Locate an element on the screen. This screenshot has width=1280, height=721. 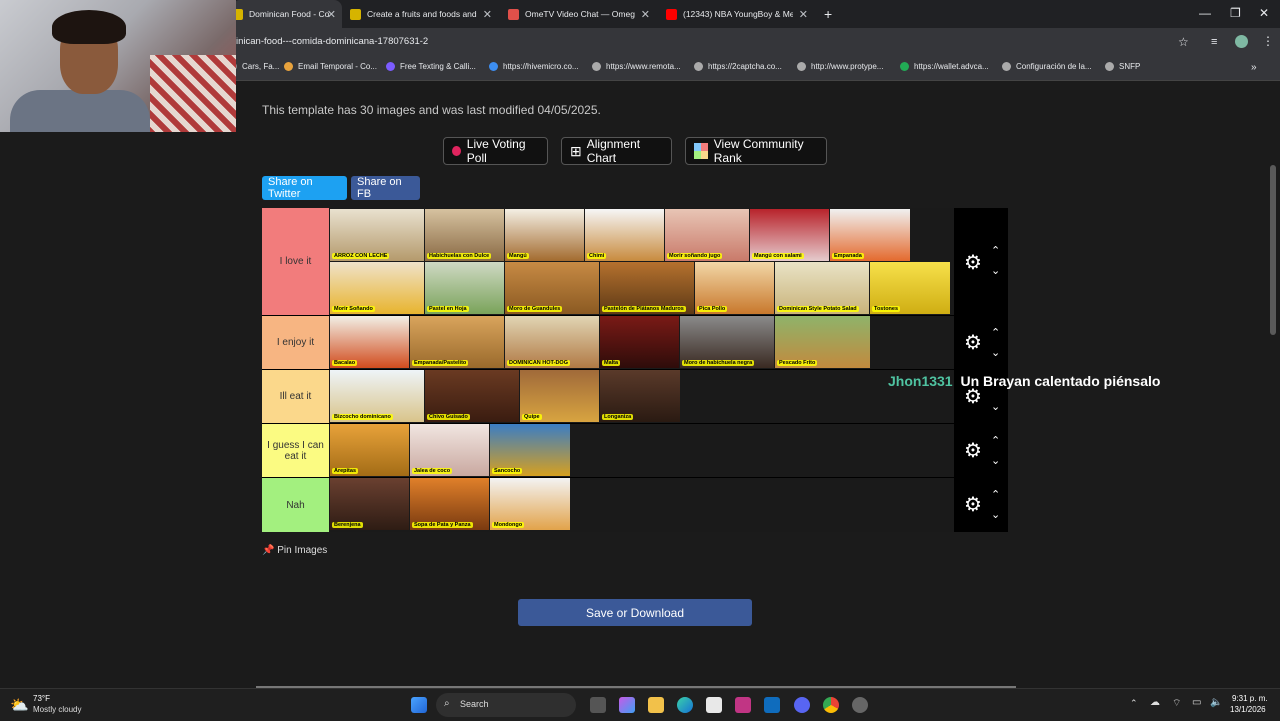
task-view-icon is located at coordinates (598, 705).